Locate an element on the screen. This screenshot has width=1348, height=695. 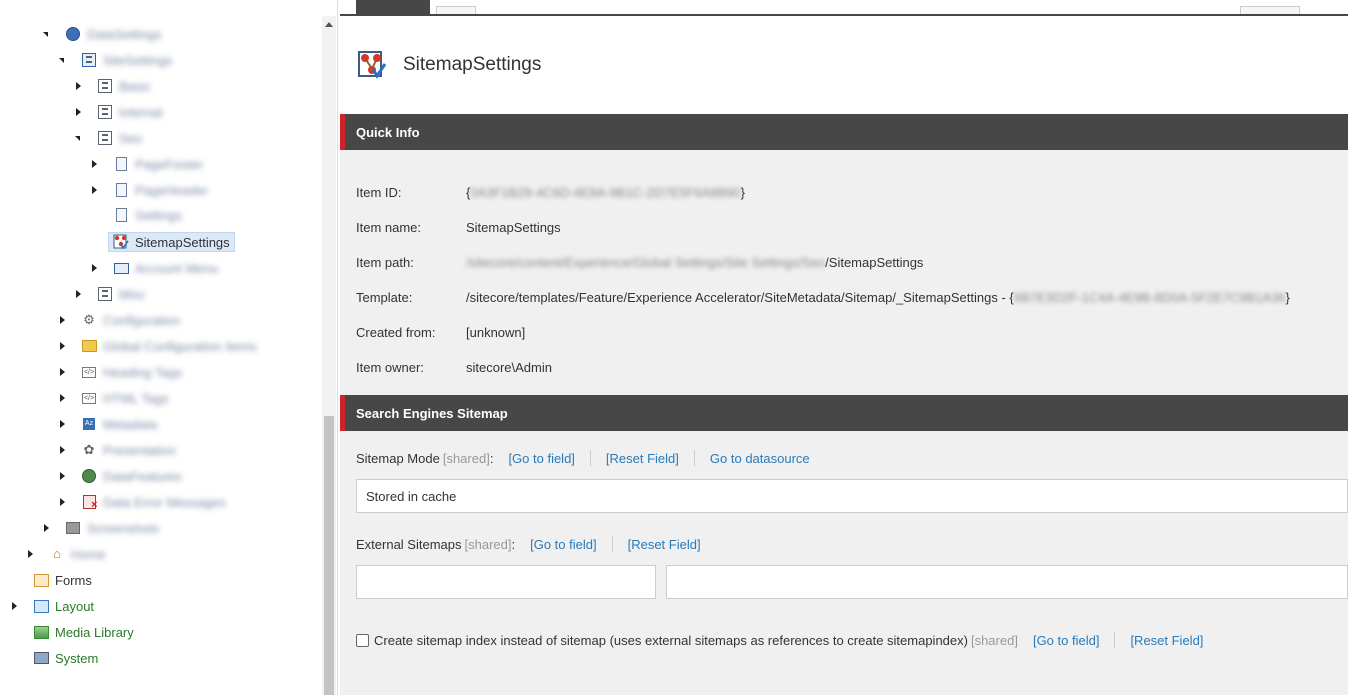
sitemap-index-checkbox is located at coordinates (362, 640).